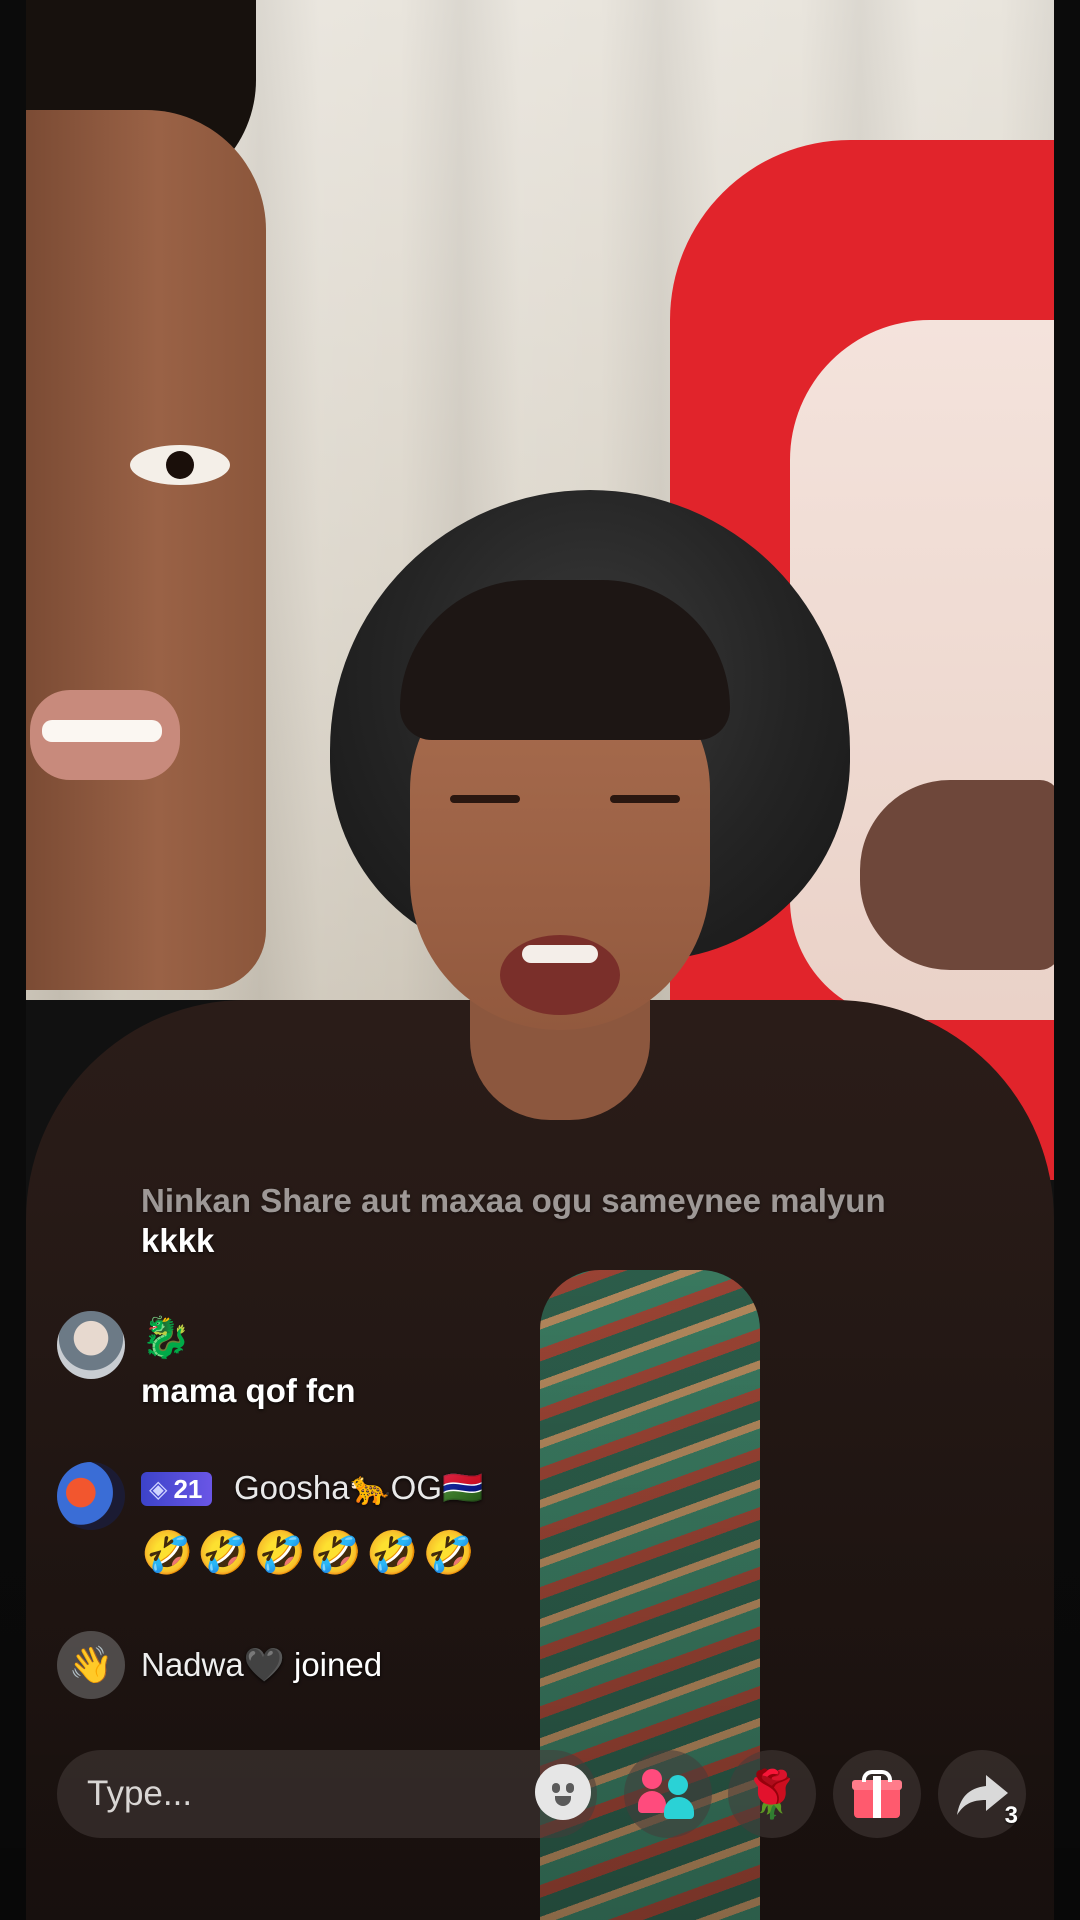  What do you see at coordinates (146, 550) in the screenshot?
I see `left-guest-face` at bounding box center [146, 550].